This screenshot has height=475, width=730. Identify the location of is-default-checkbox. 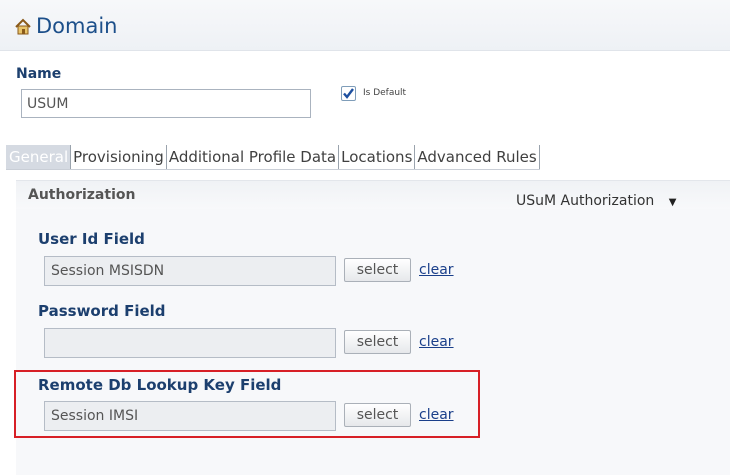
(348, 93).